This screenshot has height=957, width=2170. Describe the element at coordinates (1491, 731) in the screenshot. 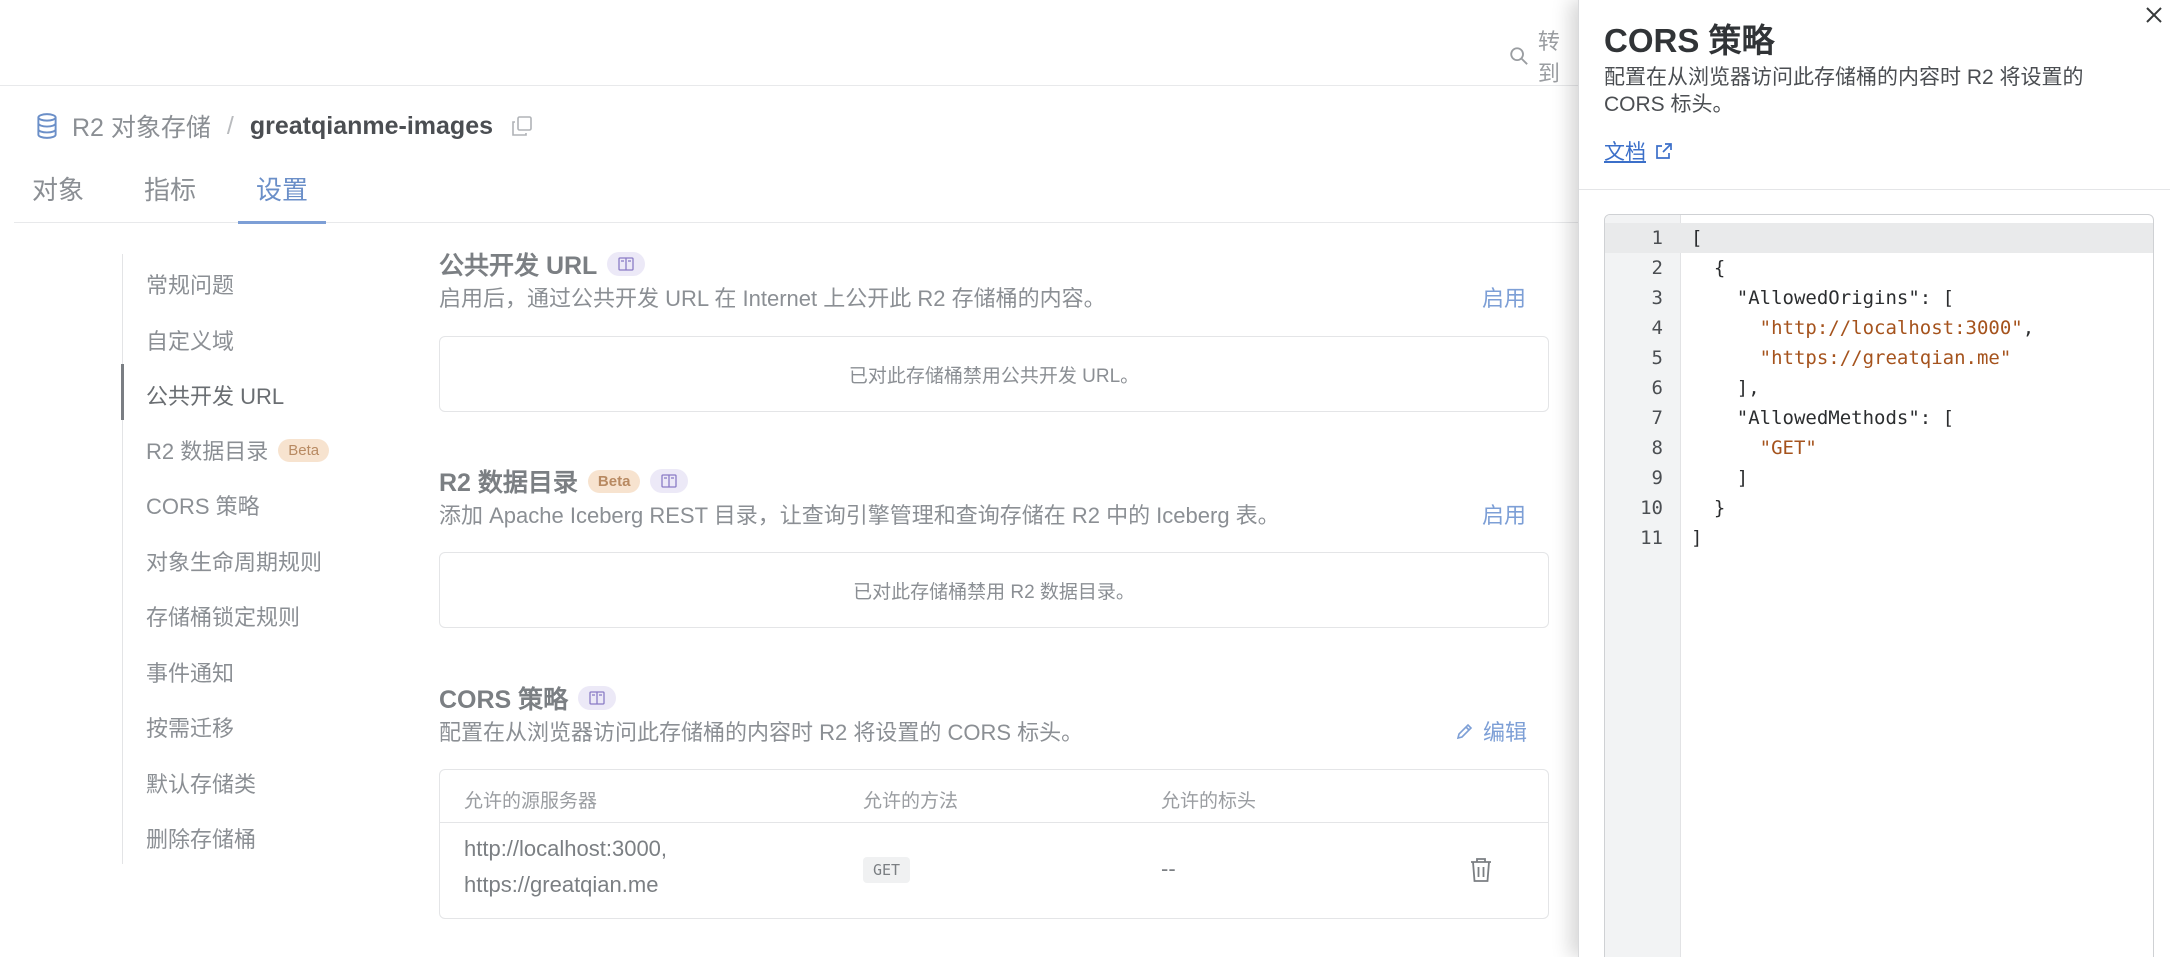

I see `cors-edit-button: 编辑` at that location.